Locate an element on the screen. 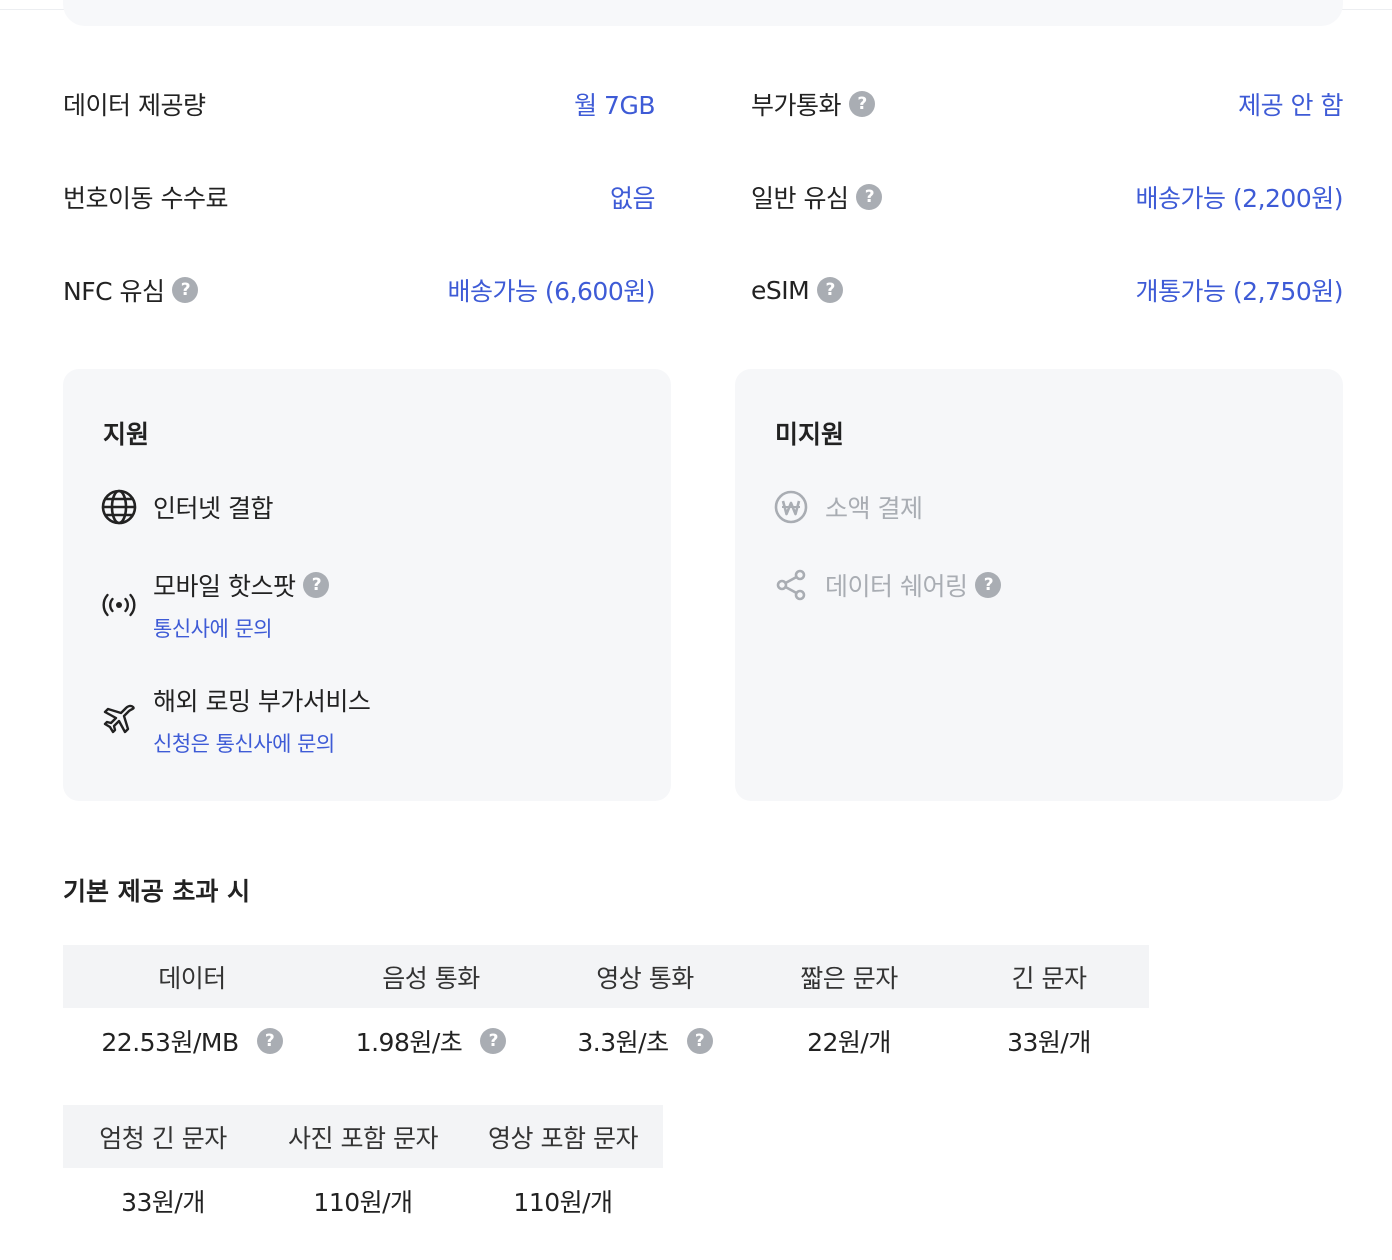  feature-name-text: 데이터 쉐어링 is located at coordinates (896, 586).